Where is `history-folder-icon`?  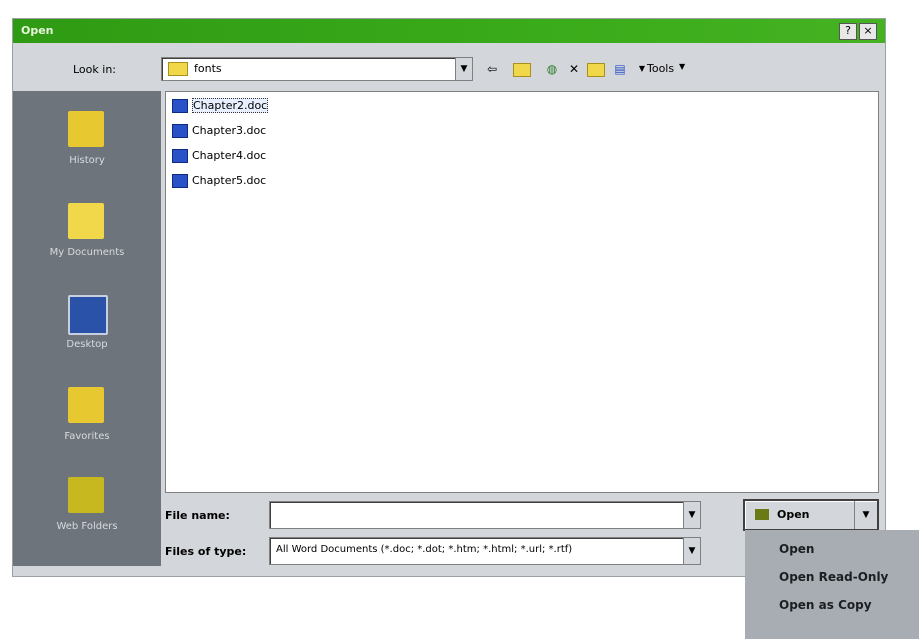
history-folder-icon is located at coordinates (86, 129).